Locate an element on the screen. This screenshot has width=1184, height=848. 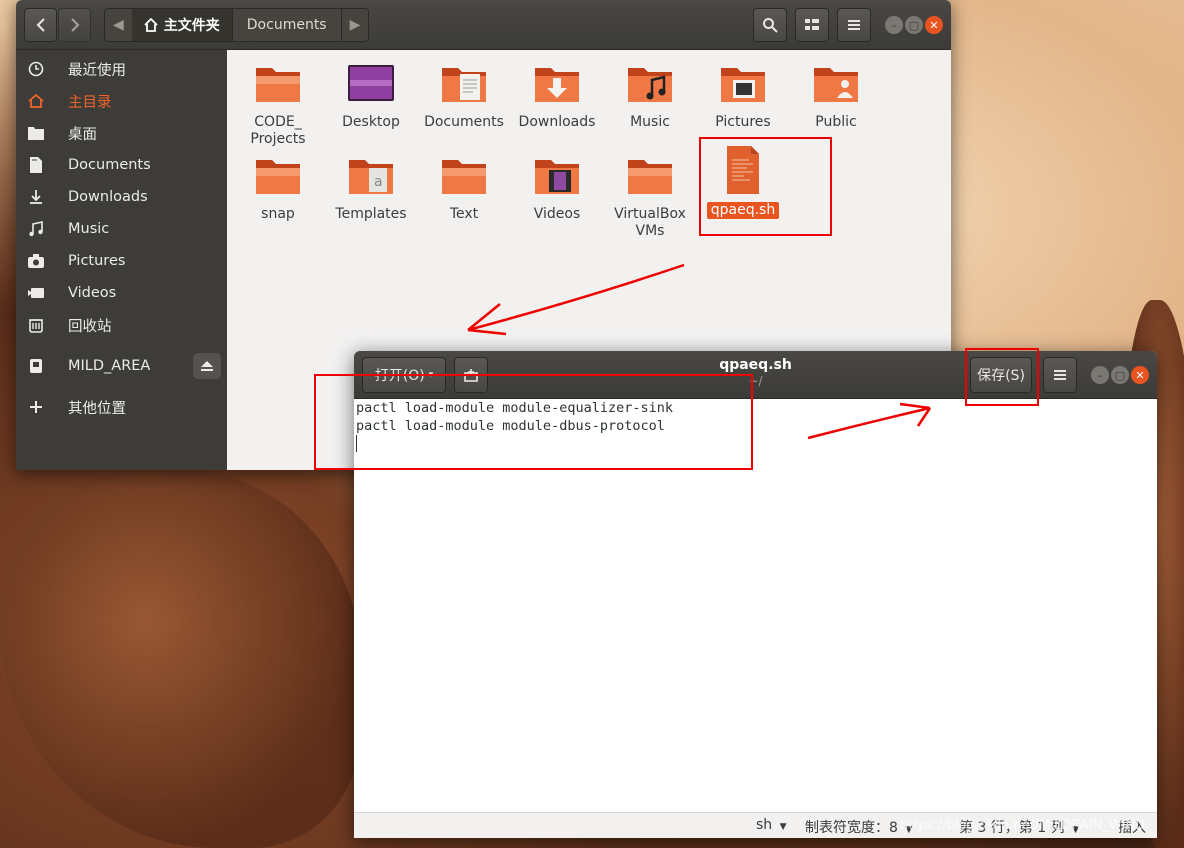
folder-text: Text is located at coordinates (464, 189).